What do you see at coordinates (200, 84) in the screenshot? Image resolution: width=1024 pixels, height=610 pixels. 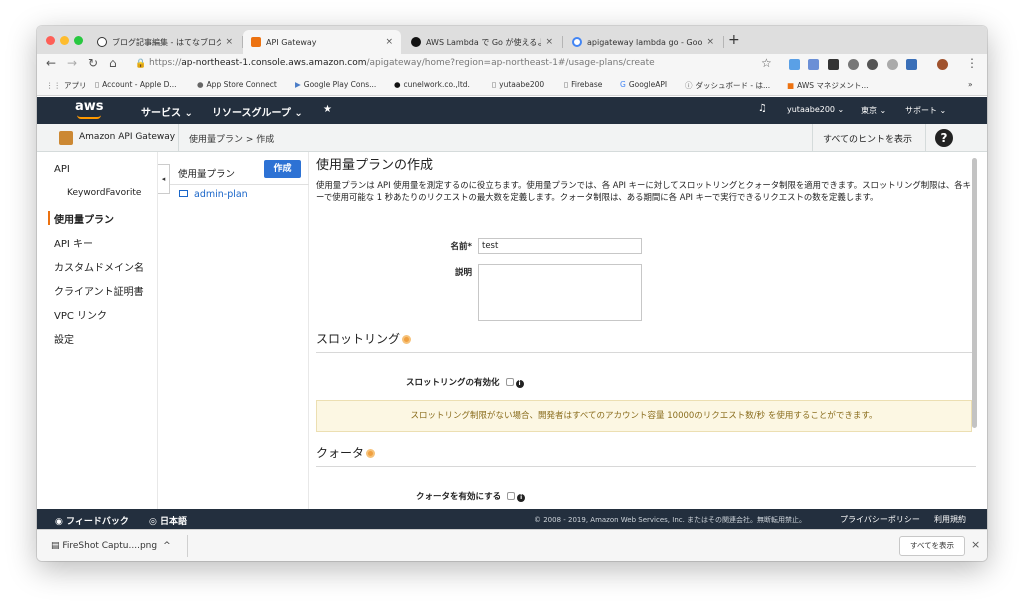 I see `apple-icon: ●` at bounding box center [200, 84].